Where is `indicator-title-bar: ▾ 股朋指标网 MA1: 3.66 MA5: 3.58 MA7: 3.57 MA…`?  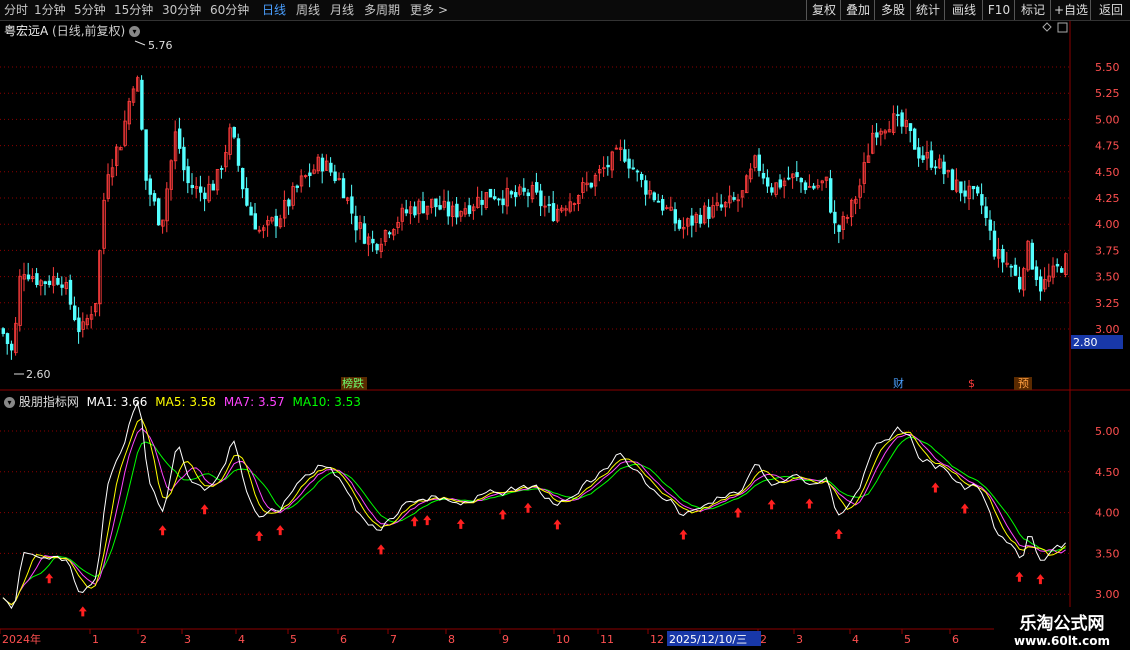
indicator-title-bar: ▾ 股朋指标网 MA1: 3.66 MA5: 3.58 MA7: 3.57 MA… is located at coordinates (182, 401).